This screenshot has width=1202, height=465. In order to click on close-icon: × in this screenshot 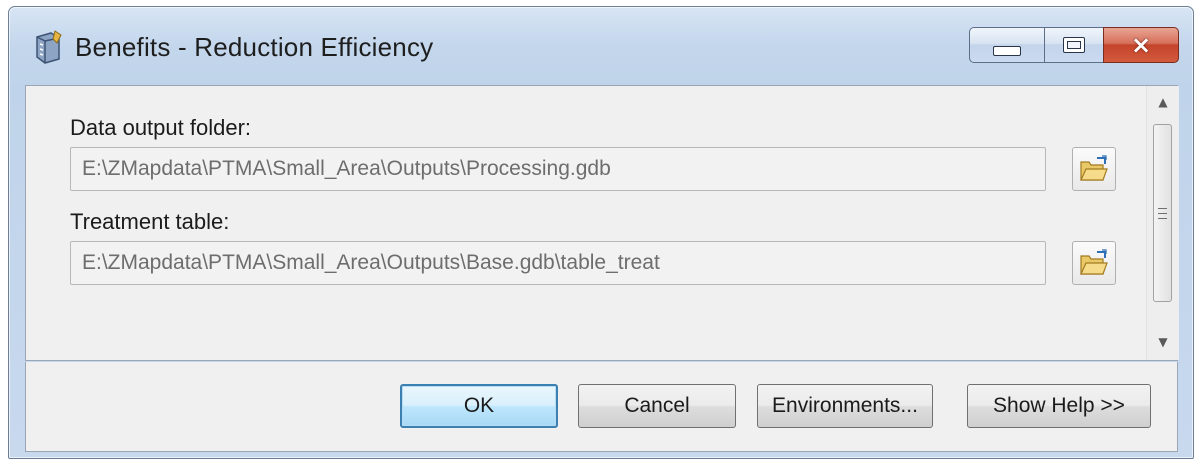, I will do `click(1141, 45)`.